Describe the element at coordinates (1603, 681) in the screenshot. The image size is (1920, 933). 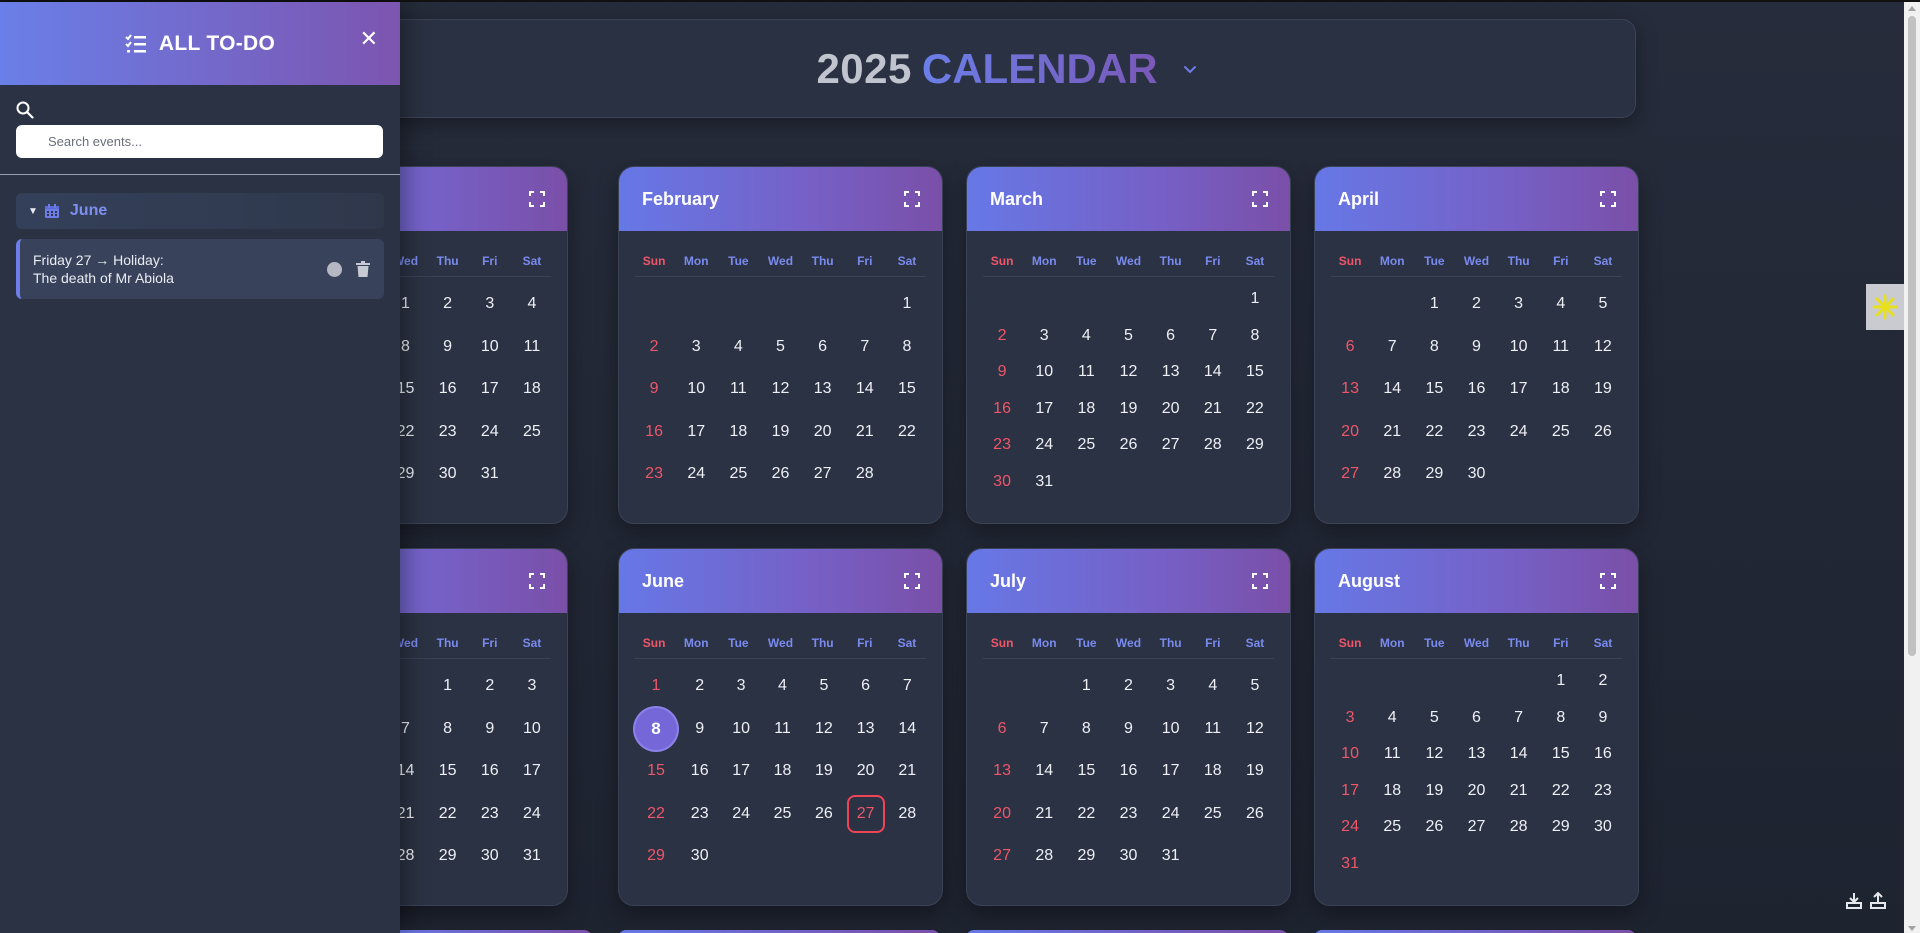
I see `day-cell: 2` at that location.